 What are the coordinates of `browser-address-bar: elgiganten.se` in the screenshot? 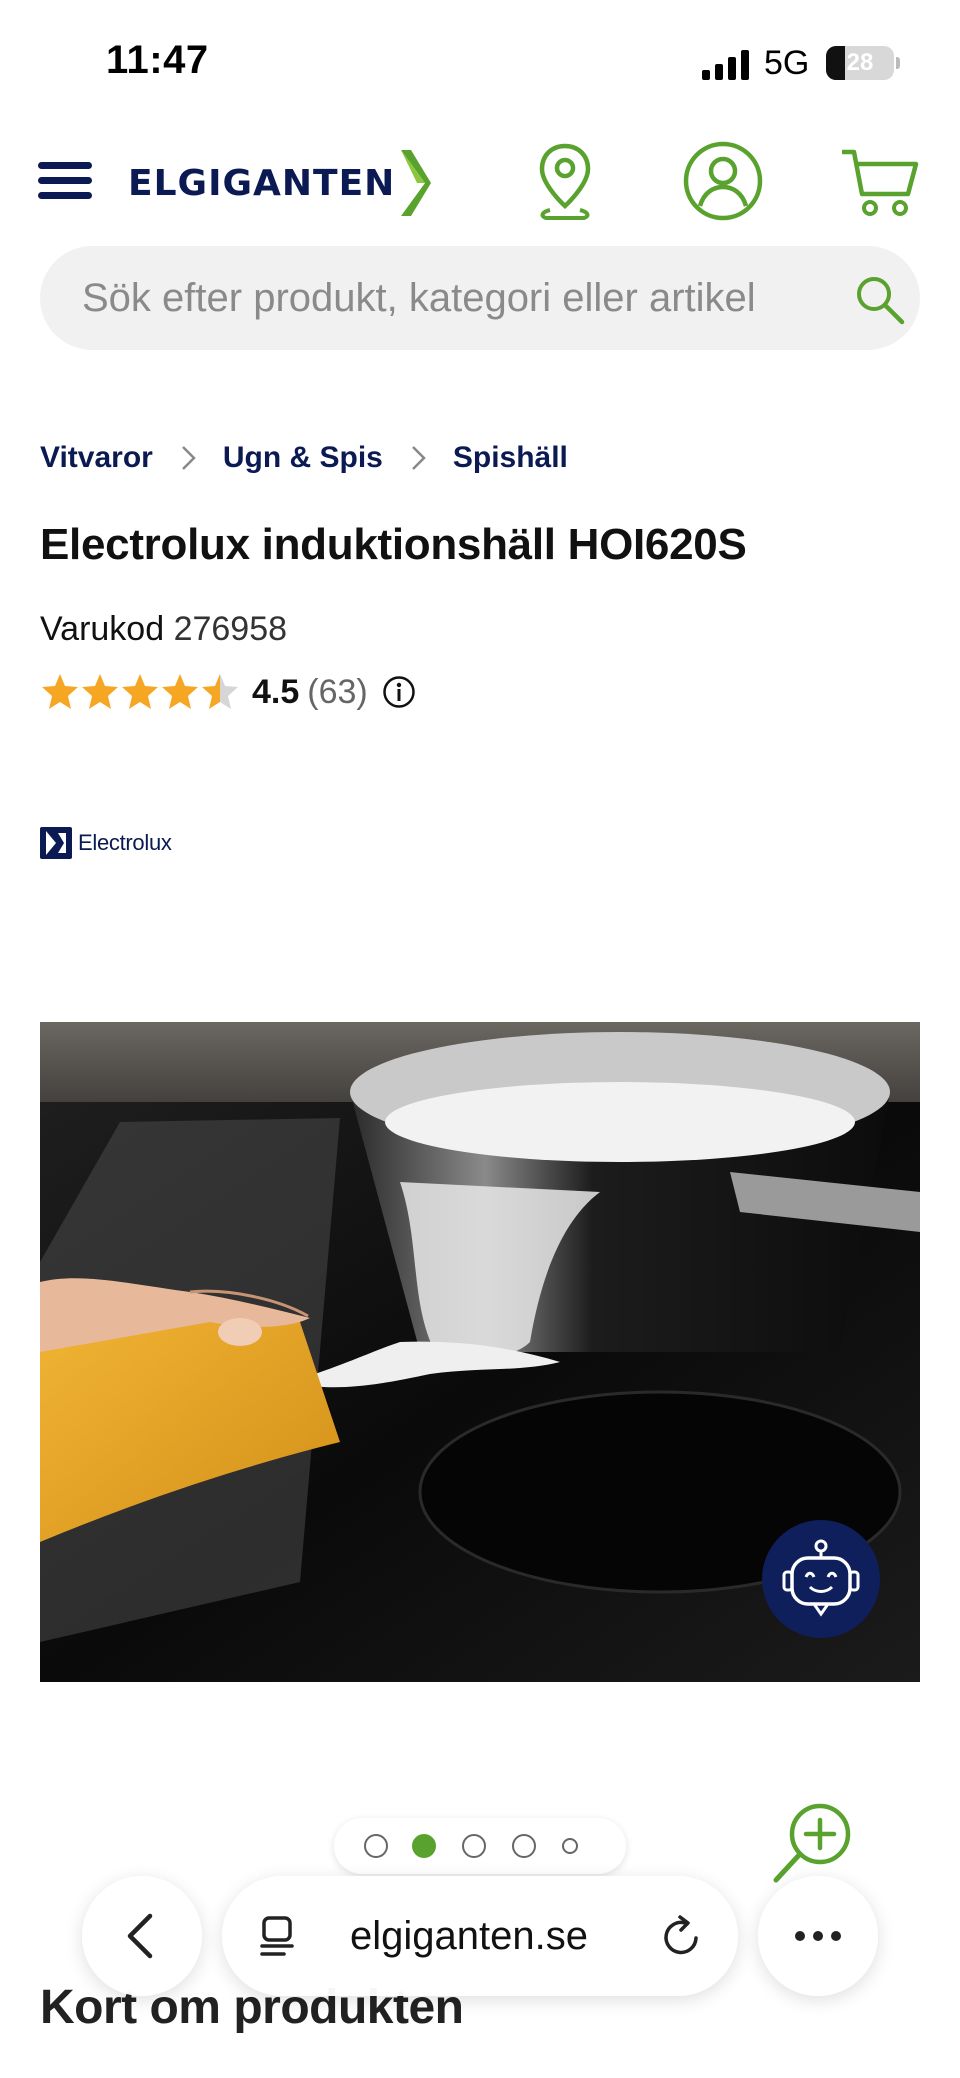 It's located at (480, 1936).